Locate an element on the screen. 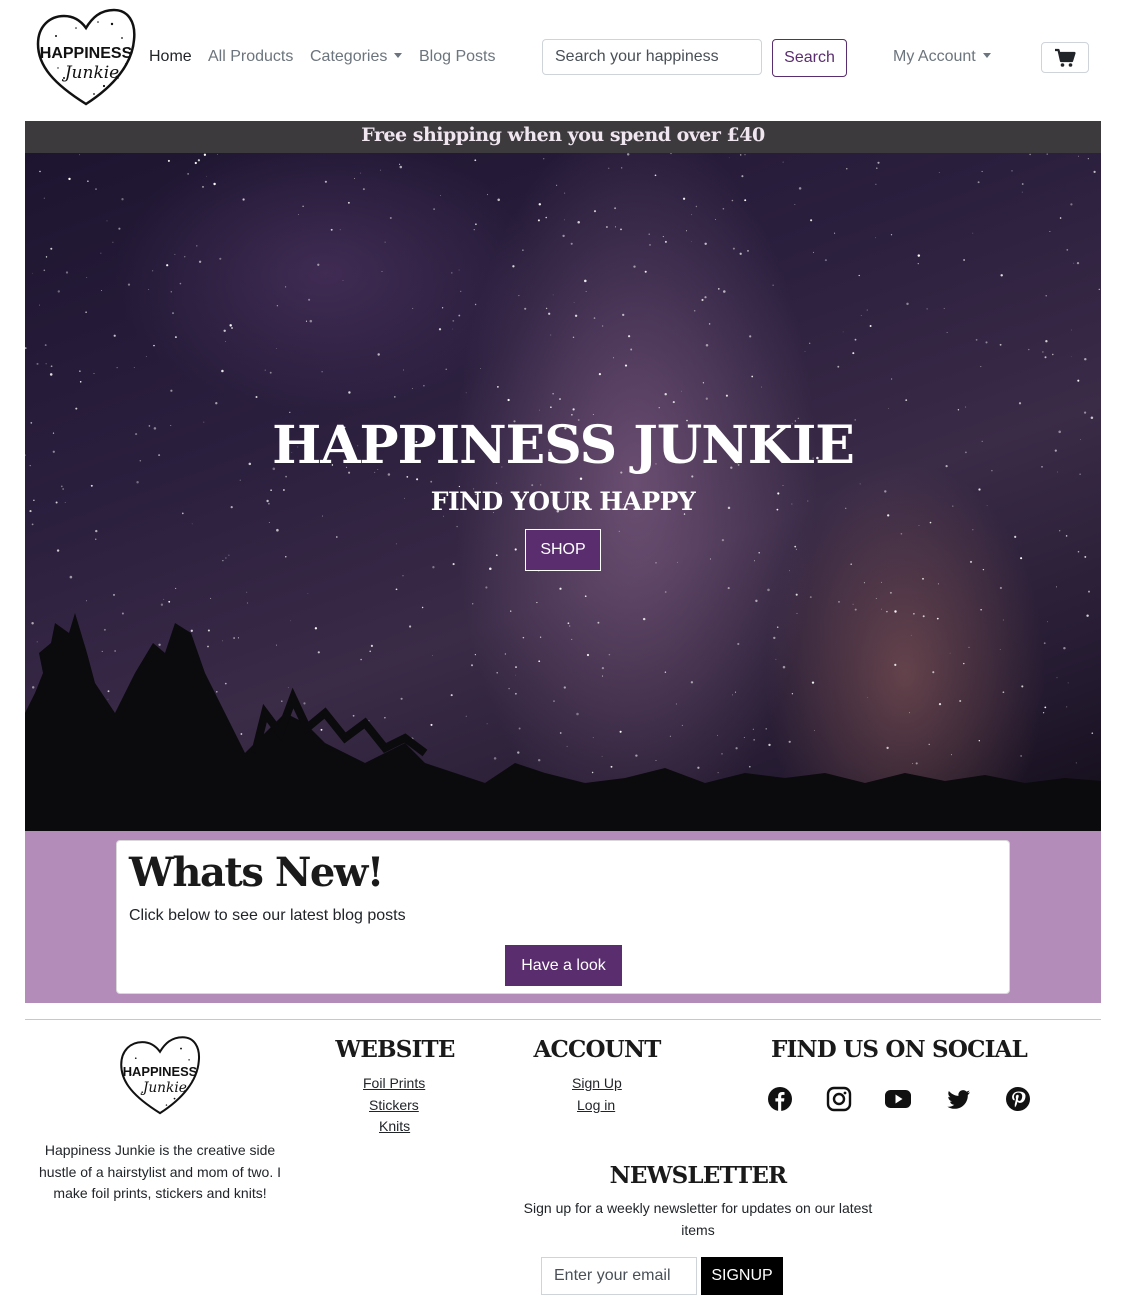  shopping-cart-icon is located at coordinates (1065, 57).